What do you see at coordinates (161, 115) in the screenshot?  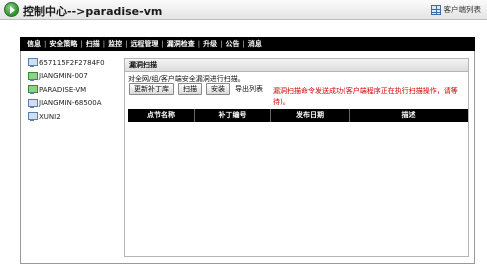 I see `column-node-name: 点节名称` at bounding box center [161, 115].